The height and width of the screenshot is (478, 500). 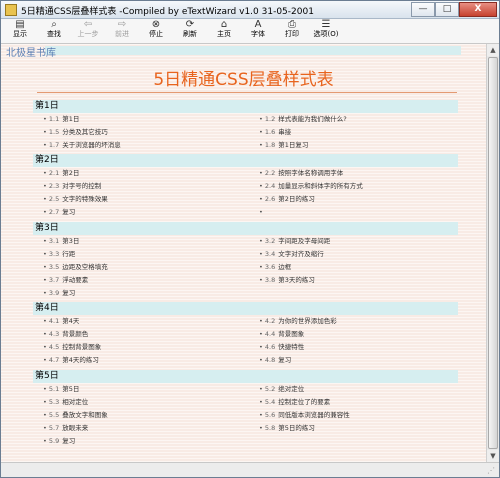 What do you see at coordinates (292, 31) in the screenshot?
I see `toolbar-button-print: ⎙ 打印` at bounding box center [292, 31].